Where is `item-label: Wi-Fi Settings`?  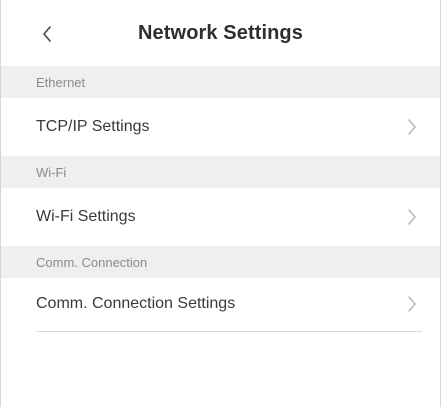 item-label: Wi-Fi Settings is located at coordinates (86, 216).